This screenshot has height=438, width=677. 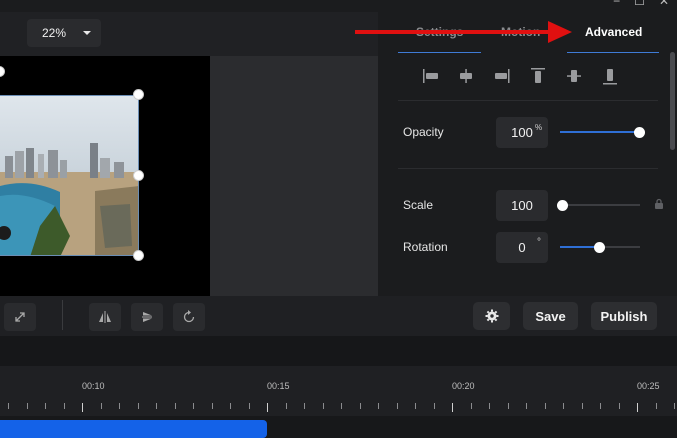 I want to click on scale-value: 100, so click(x=522, y=205).